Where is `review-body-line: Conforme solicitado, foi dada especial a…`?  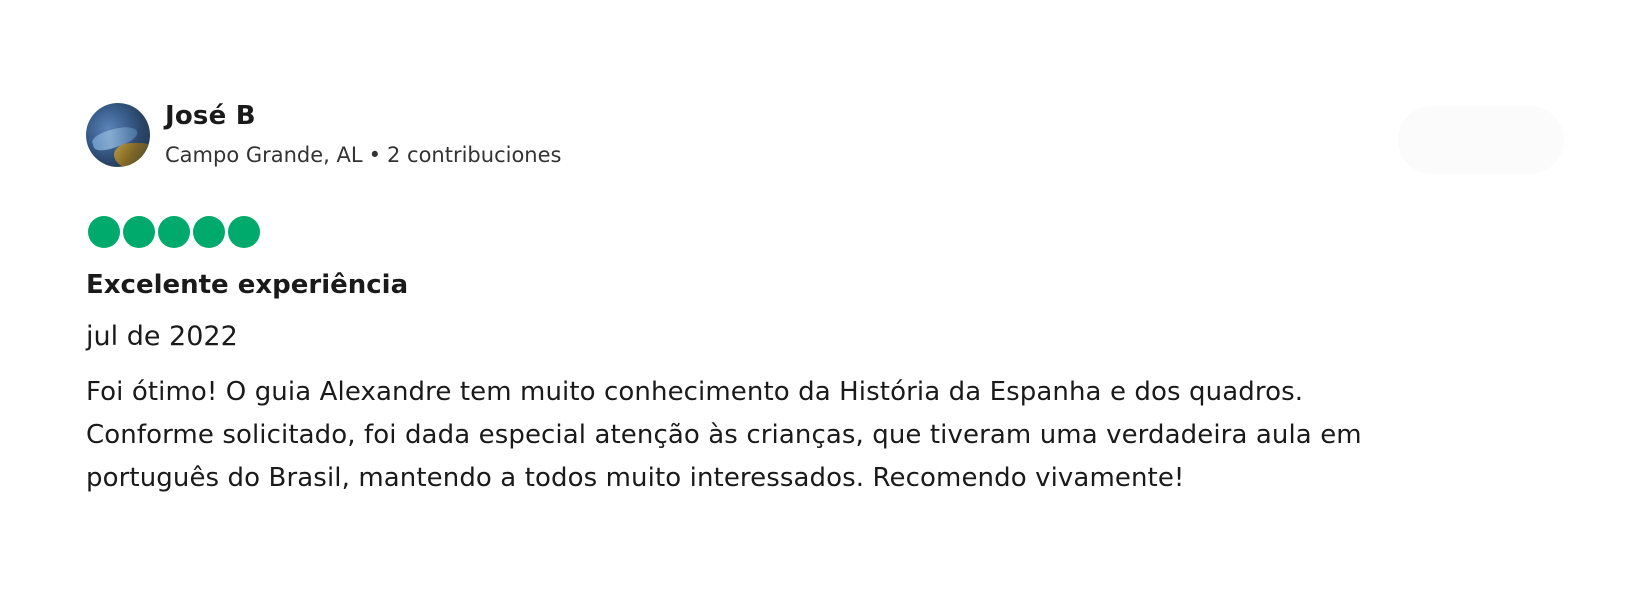
review-body-line: Conforme solicitado, foi dada especial a… is located at coordinates (724, 435).